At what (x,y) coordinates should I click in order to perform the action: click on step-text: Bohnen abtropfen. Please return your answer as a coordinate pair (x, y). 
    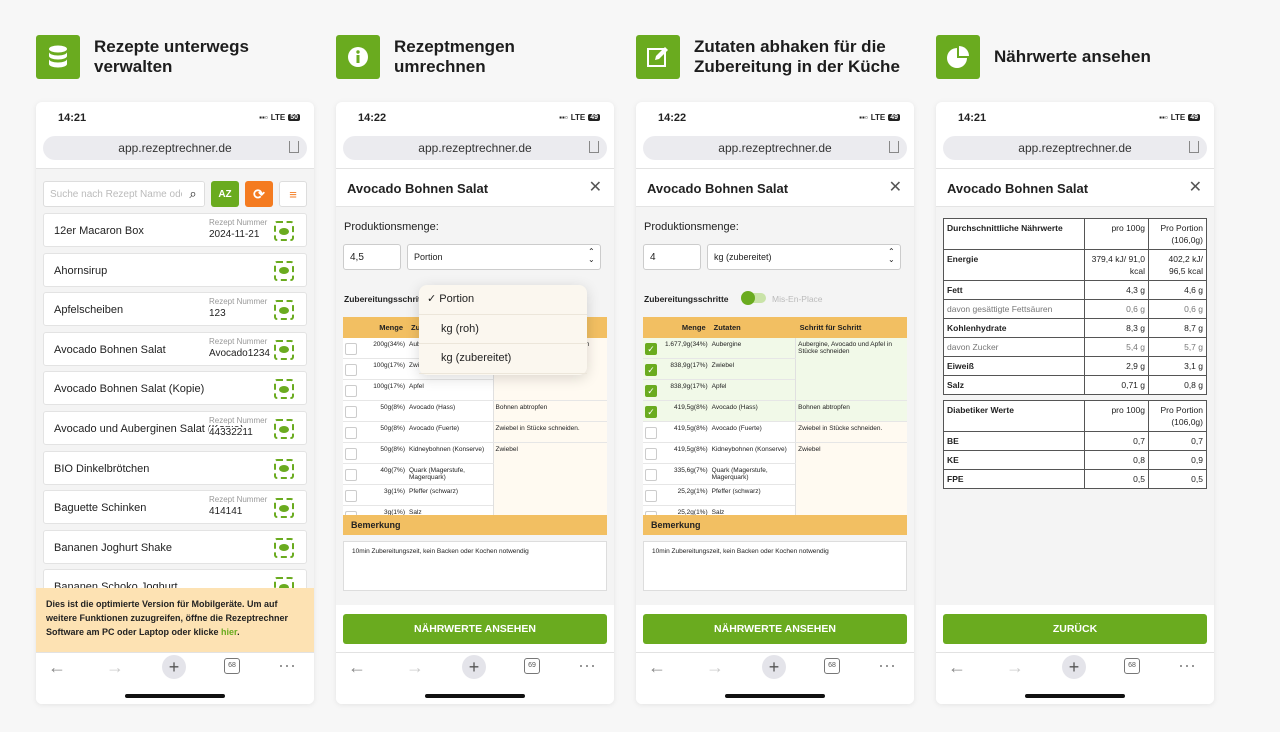
    Looking at the image, I should click on (549, 411).